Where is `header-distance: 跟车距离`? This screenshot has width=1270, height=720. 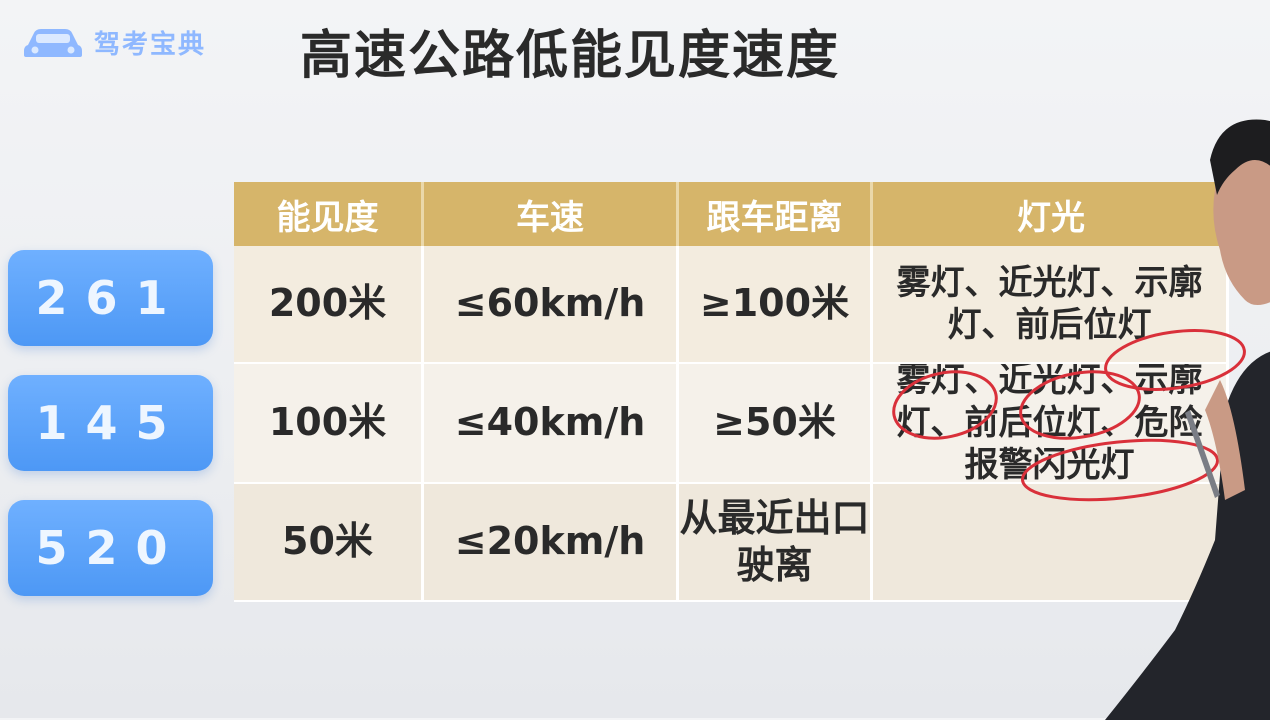
header-distance: 跟车距离 is located at coordinates (776, 214).